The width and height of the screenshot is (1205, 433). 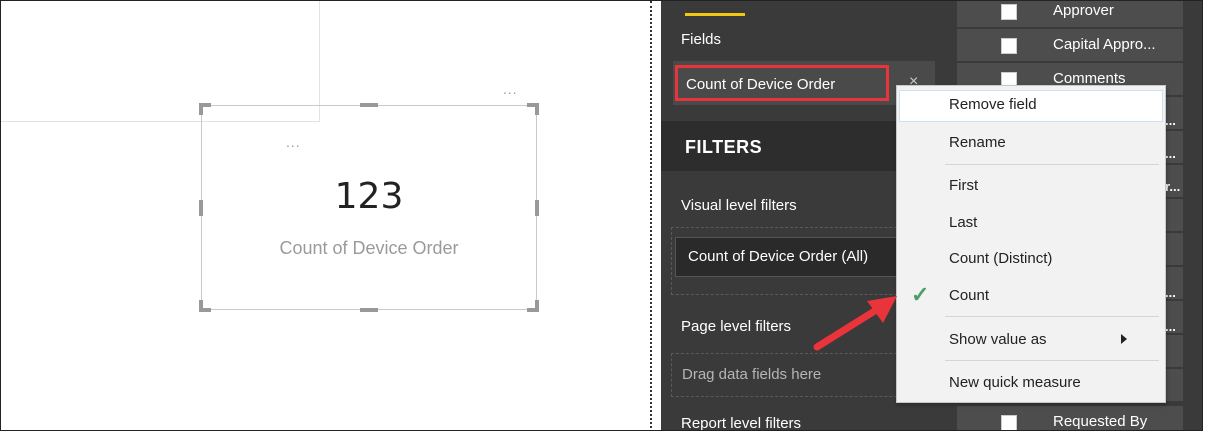 What do you see at coordinates (778, 256) in the screenshot?
I see `visual-filter-label: Count of Device Order (All)` at bounding box center [778, 256].